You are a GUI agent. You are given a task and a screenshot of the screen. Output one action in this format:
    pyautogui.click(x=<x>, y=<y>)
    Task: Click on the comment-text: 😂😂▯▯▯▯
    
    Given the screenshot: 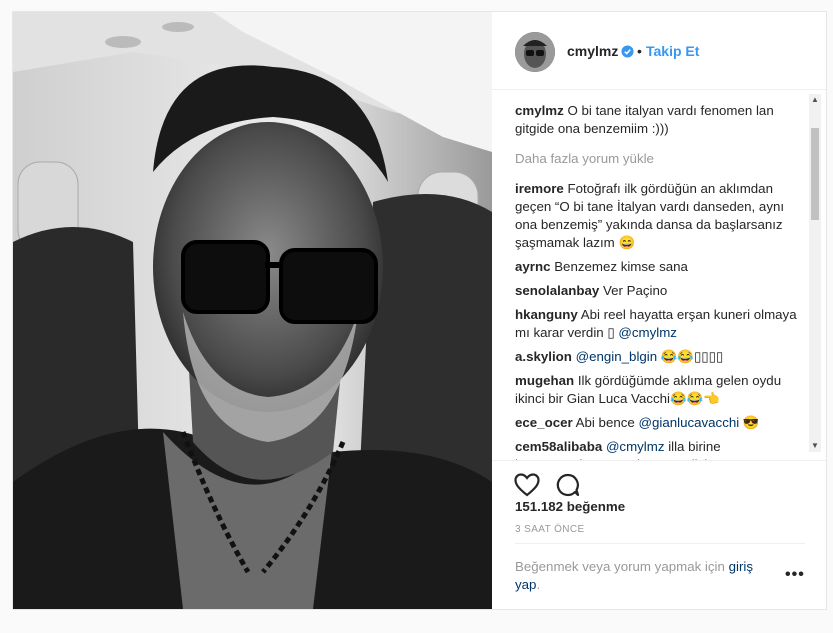 What is the action you would take?
    pyautogui.click(x=690, y=356)
    